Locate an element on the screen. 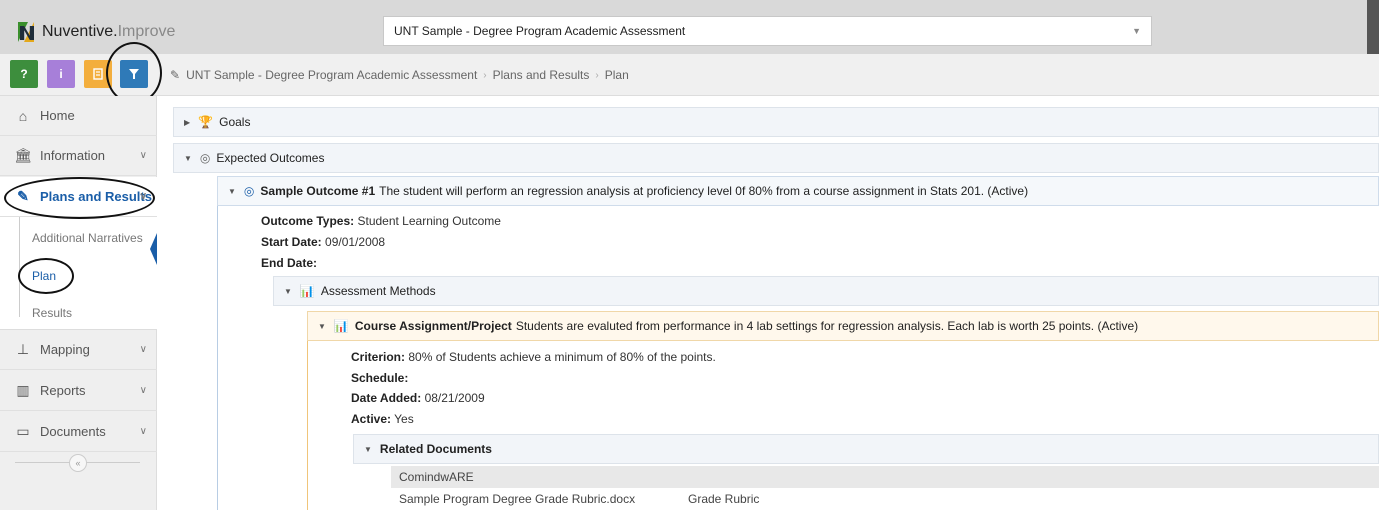  expected-outcomes-label: Expected Outcomes is located at coordinates (270, 158).